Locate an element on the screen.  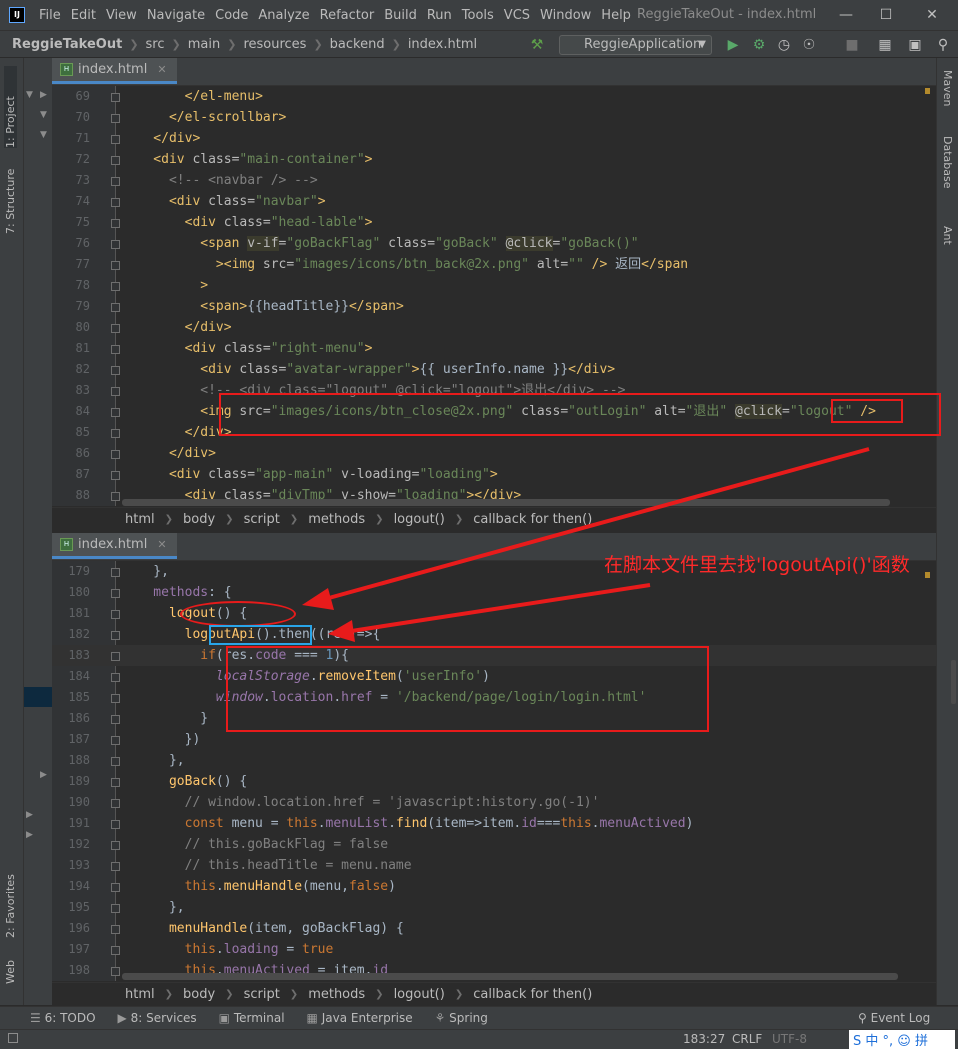
arrow-to-logoutapi is located at coordinates (497, 608).